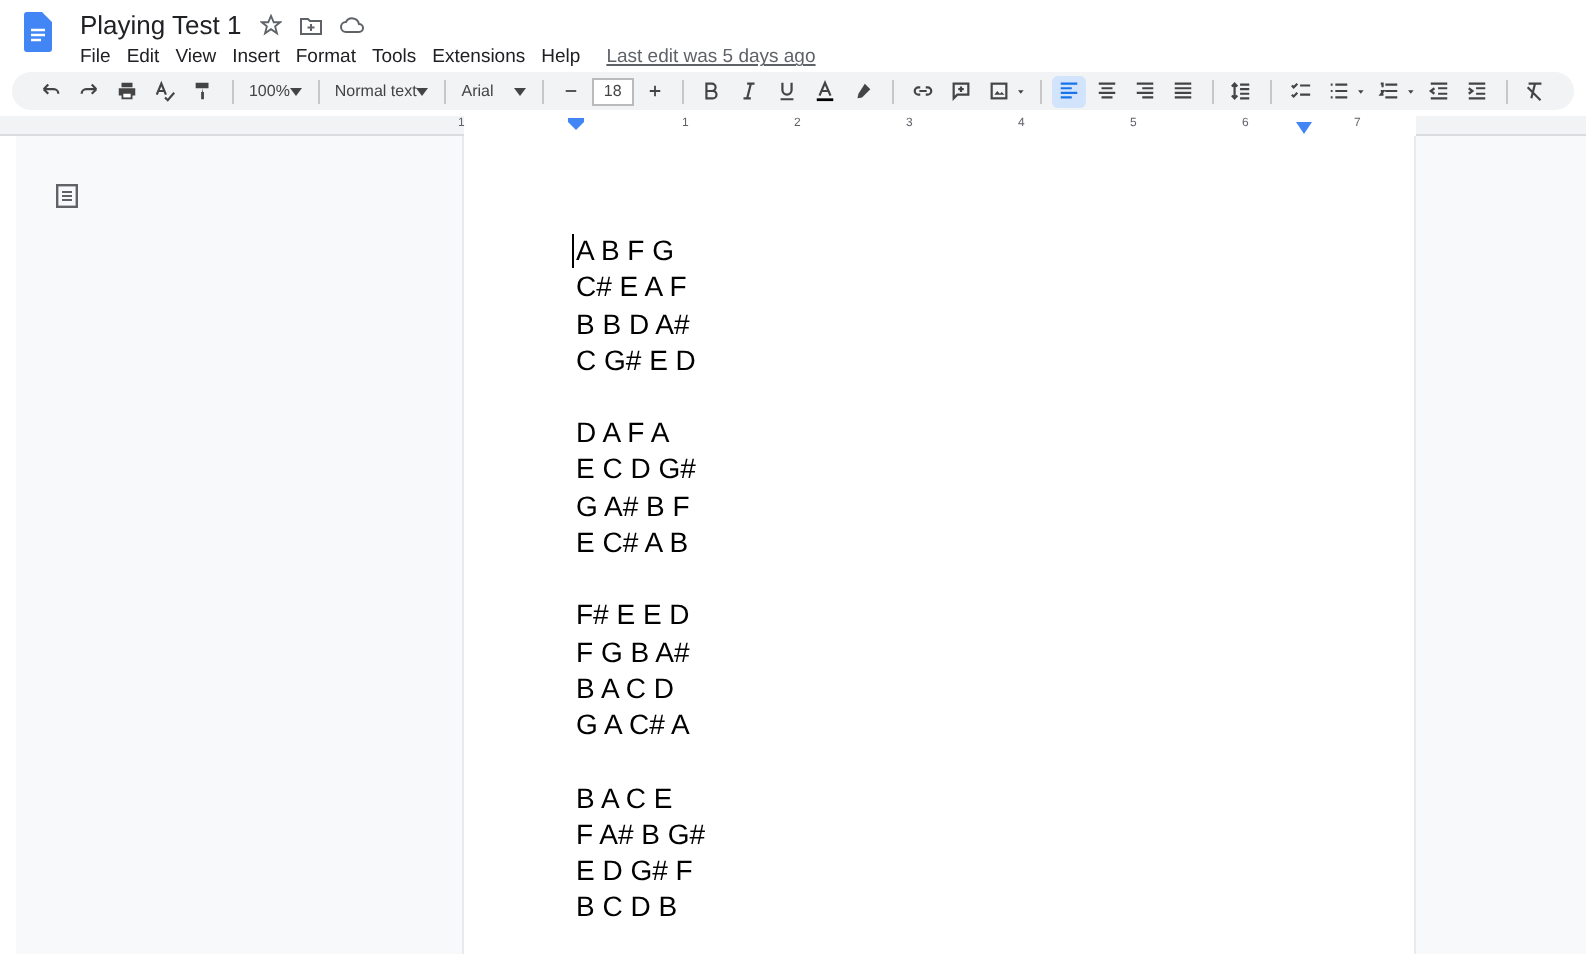 The image size is (1586, 954). Describe the element at coordinates (624, 797) in the screenshot. I see `text-line: B A C E` at that location.